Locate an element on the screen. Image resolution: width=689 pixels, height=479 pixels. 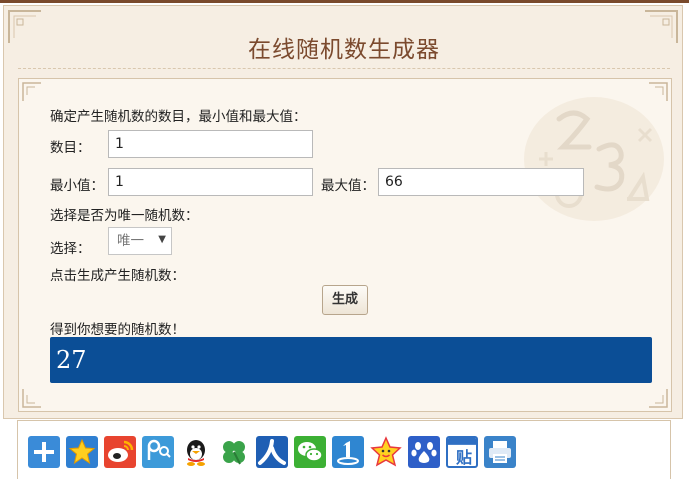
select-label: 选择： is located at coordinates (70, 249).